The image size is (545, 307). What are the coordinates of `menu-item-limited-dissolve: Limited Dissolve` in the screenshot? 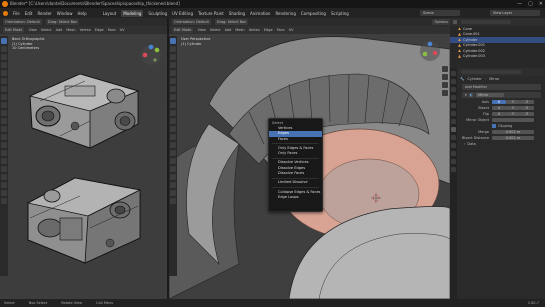 It's located at (295, 182).